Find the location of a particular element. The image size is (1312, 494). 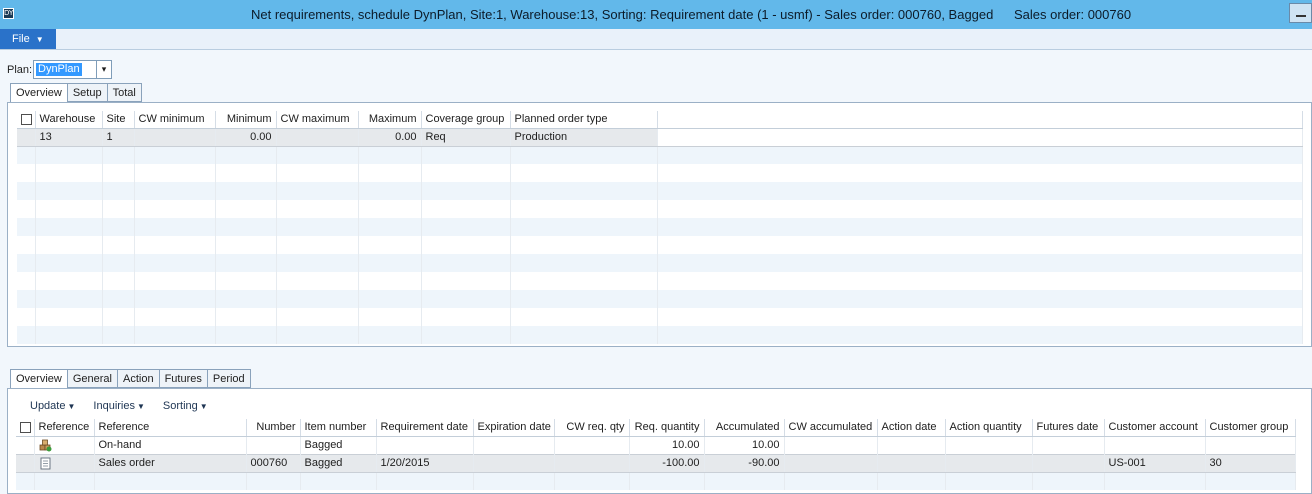

column-header: Minimum is located at coordinates (246, 120).